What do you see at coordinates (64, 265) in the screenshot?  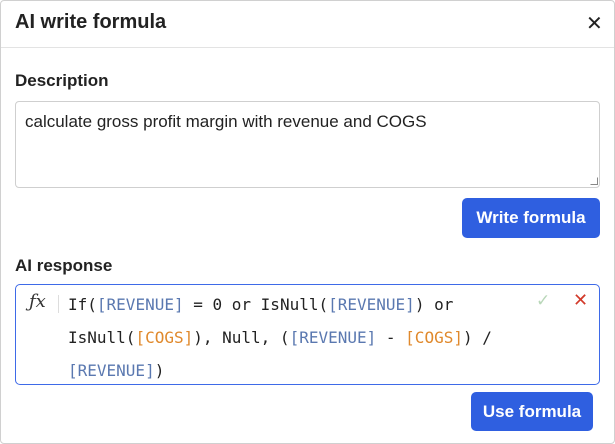 I see `ai-response-label: AI response` at bounding box center [64, 265].